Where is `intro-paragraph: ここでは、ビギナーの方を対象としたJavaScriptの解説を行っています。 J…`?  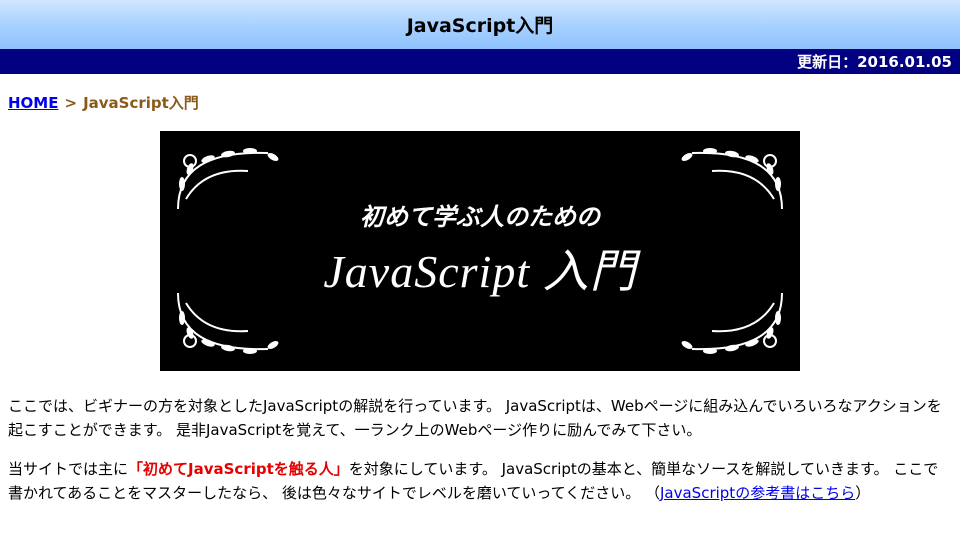 intro-paragraph: ここでは、ビギナーの方を対象としたJavaScriptの解説を行っています。 J… is located at coordinates (475, 418).